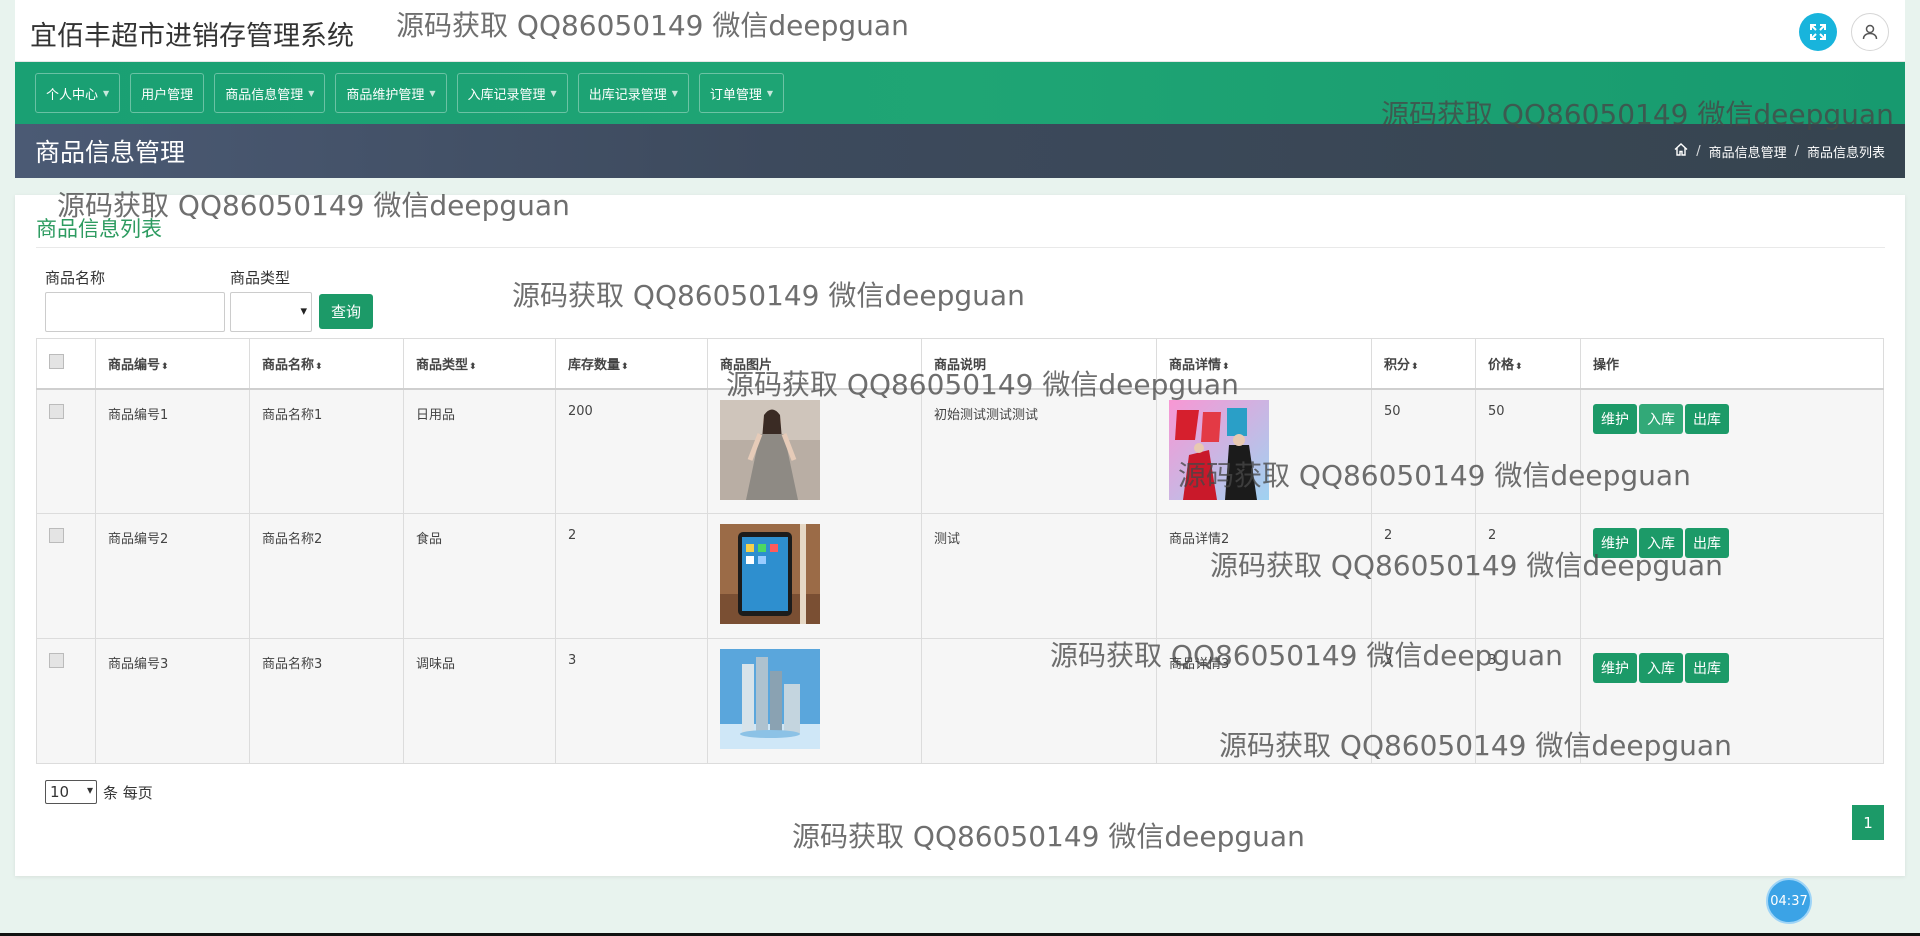 The width and height of the screenshot is (1920, 936). Describe the element at coordinates (442, 365) in the screenshot. I see `header-label: 商品类型` at that location.